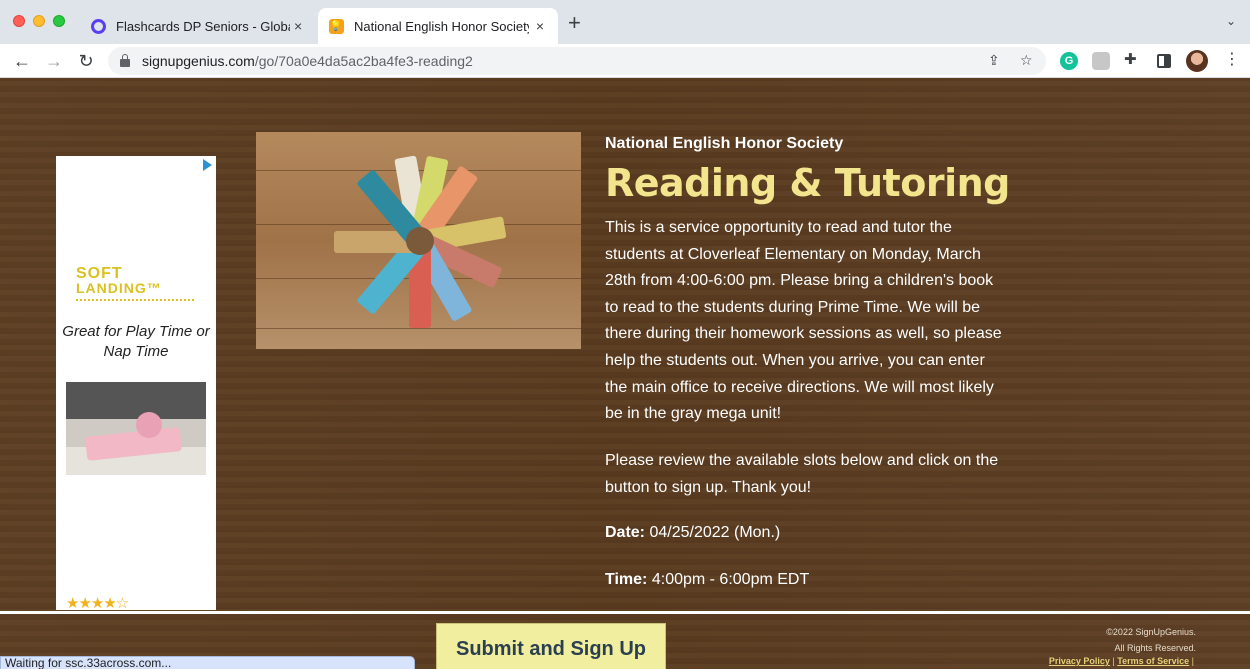 The width and height of the screenshot is (1250, 669). Describe the element at coordinates (154, 288) in the screenshot. I see `ad-logo-tm: ™` at that location.